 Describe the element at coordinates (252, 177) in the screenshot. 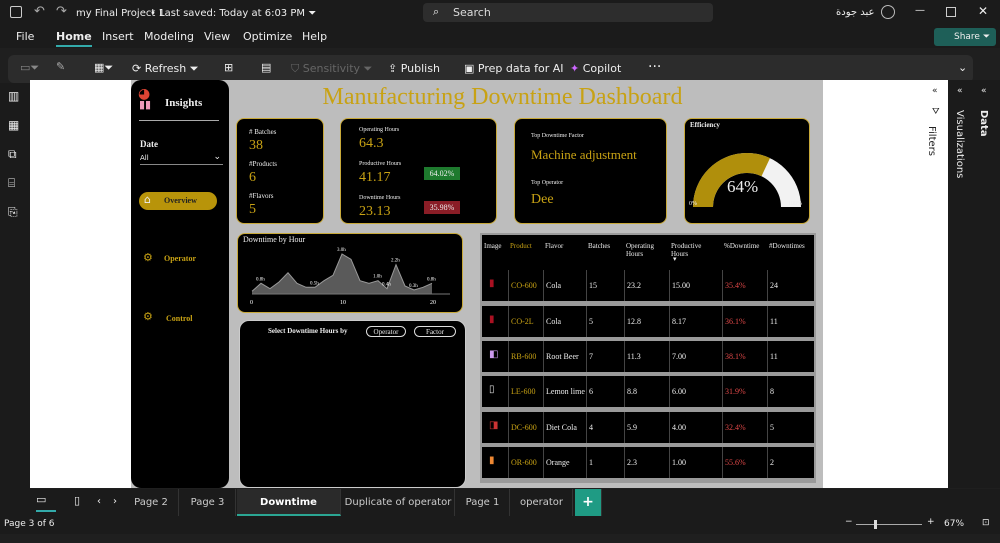

I see `products-value: 6` at that location.